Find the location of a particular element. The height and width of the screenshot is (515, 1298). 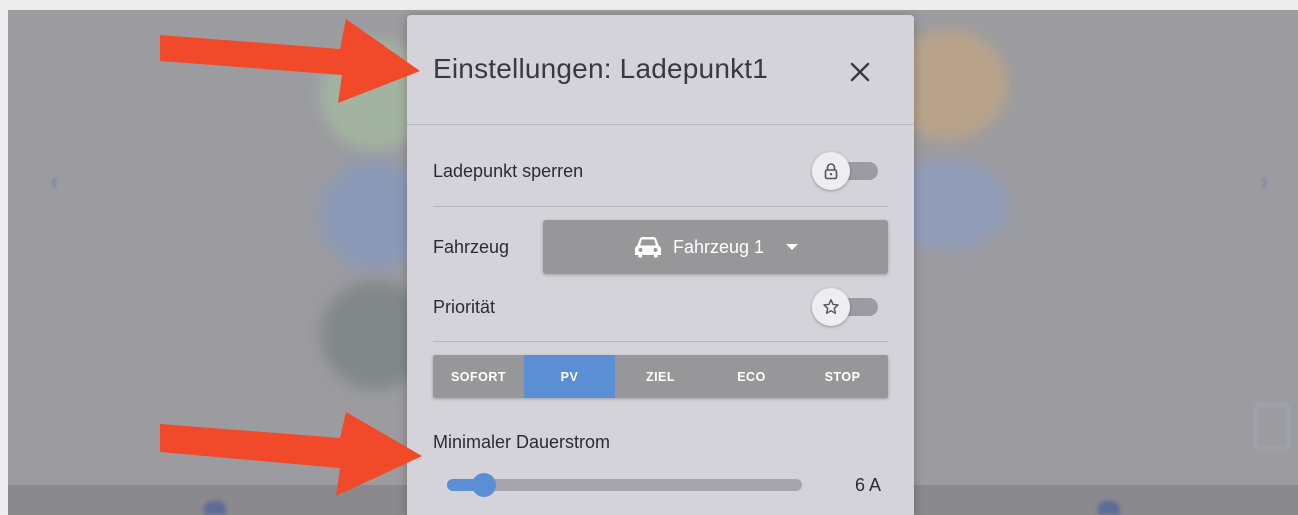

lock-icon is located at coordinates (831, 171).